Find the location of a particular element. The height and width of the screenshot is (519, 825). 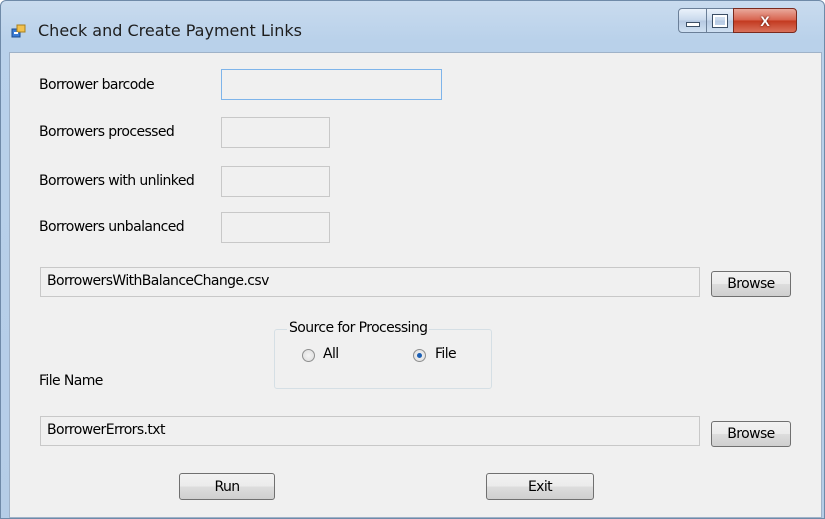

window-title: Check and Create Payment Links is located at coordinates (170, 30).